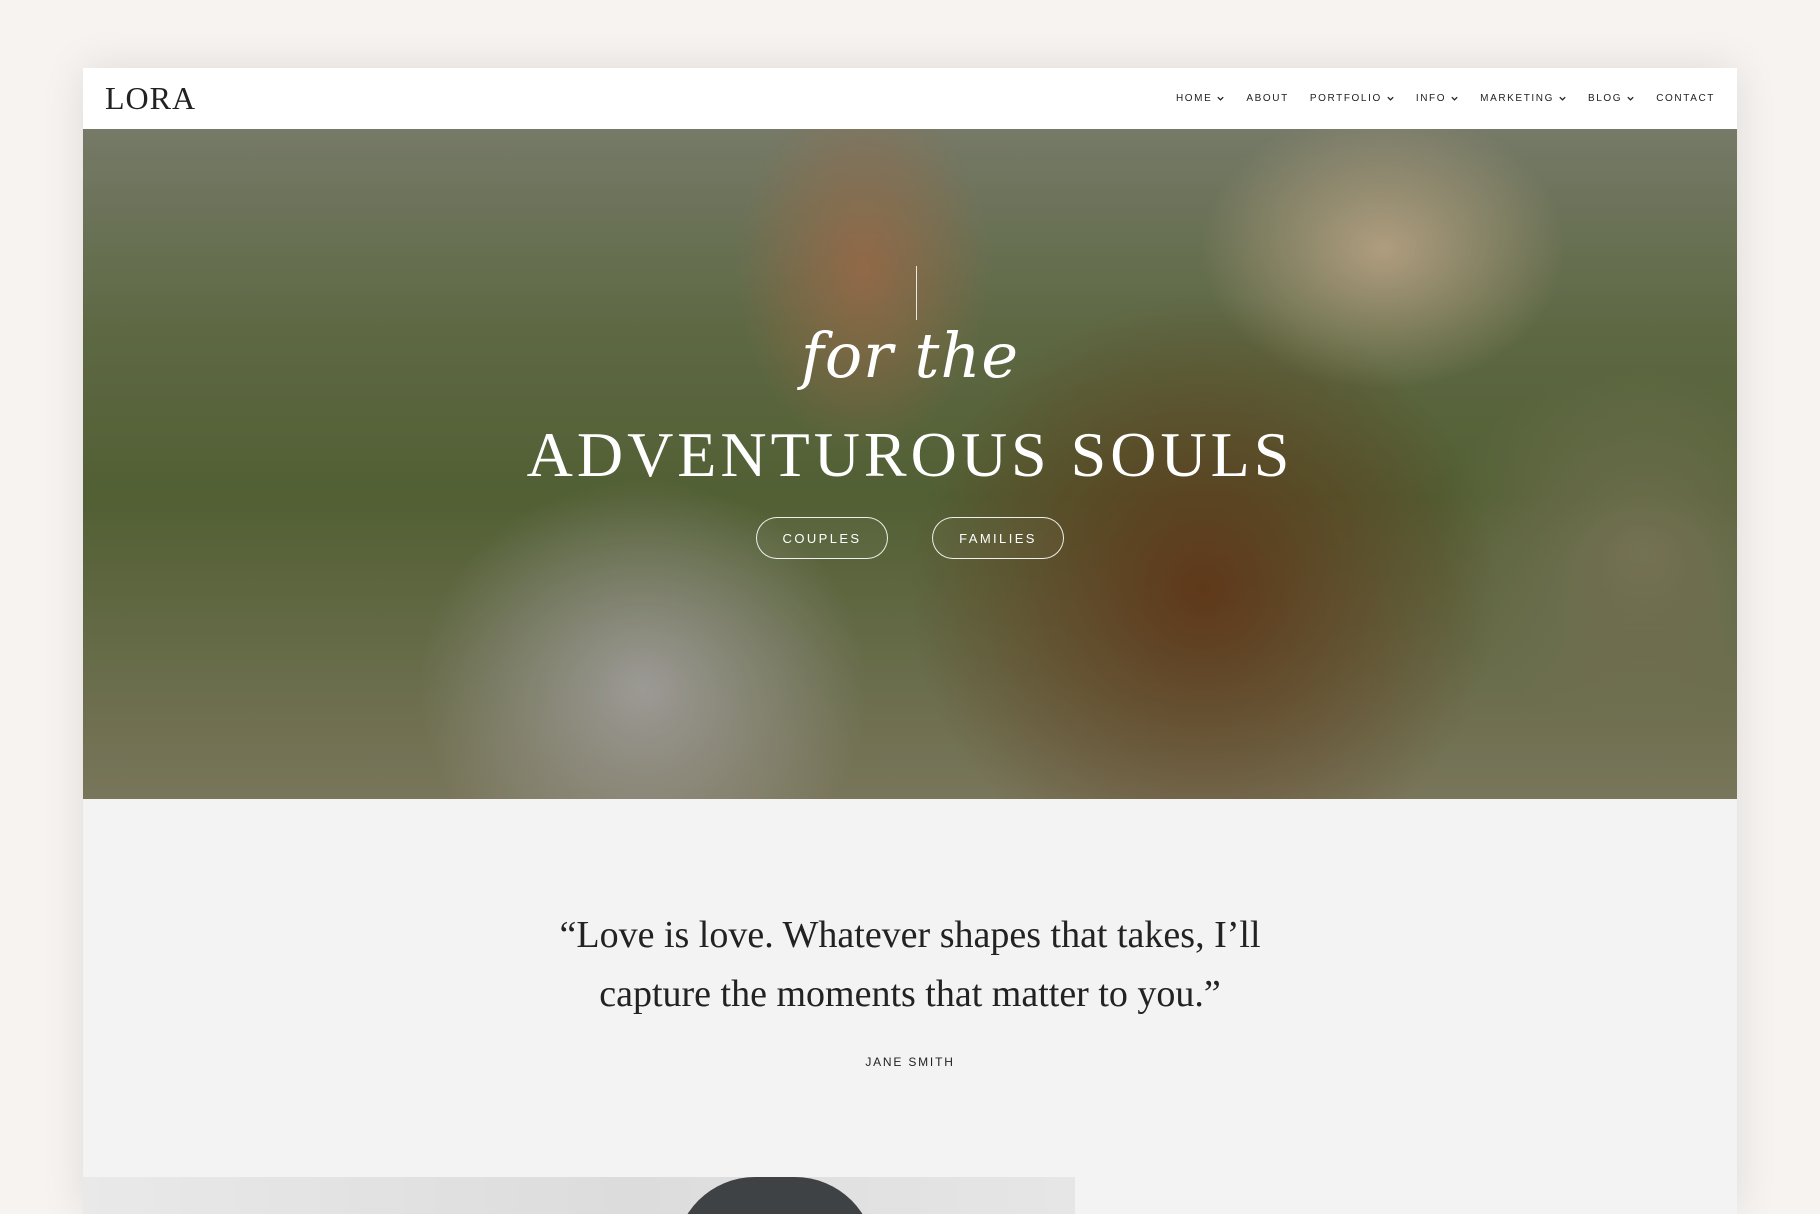  I want to click on quote-line: capture the moments that matter to you.”, so click(910, 994).